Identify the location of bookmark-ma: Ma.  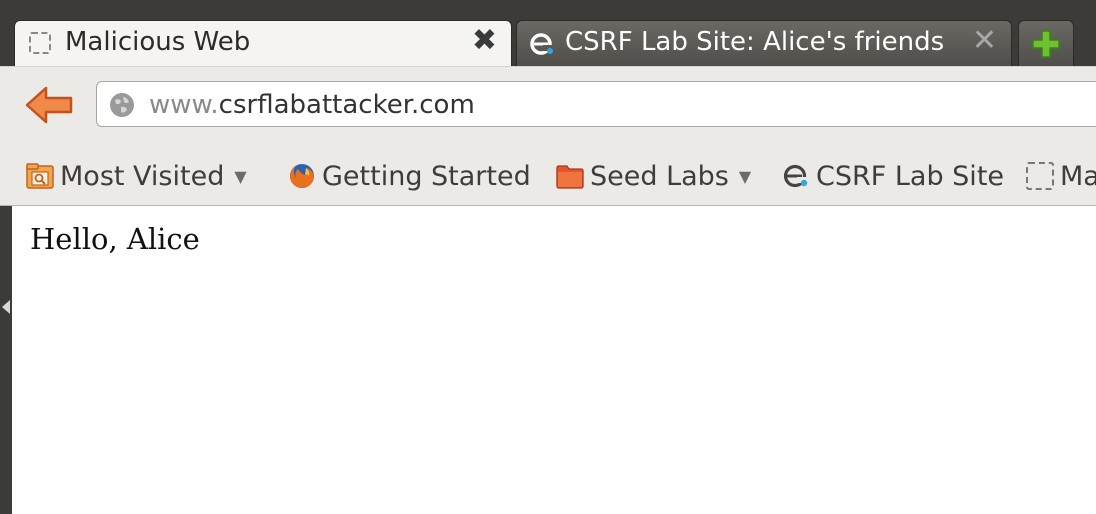
(1061, 176).